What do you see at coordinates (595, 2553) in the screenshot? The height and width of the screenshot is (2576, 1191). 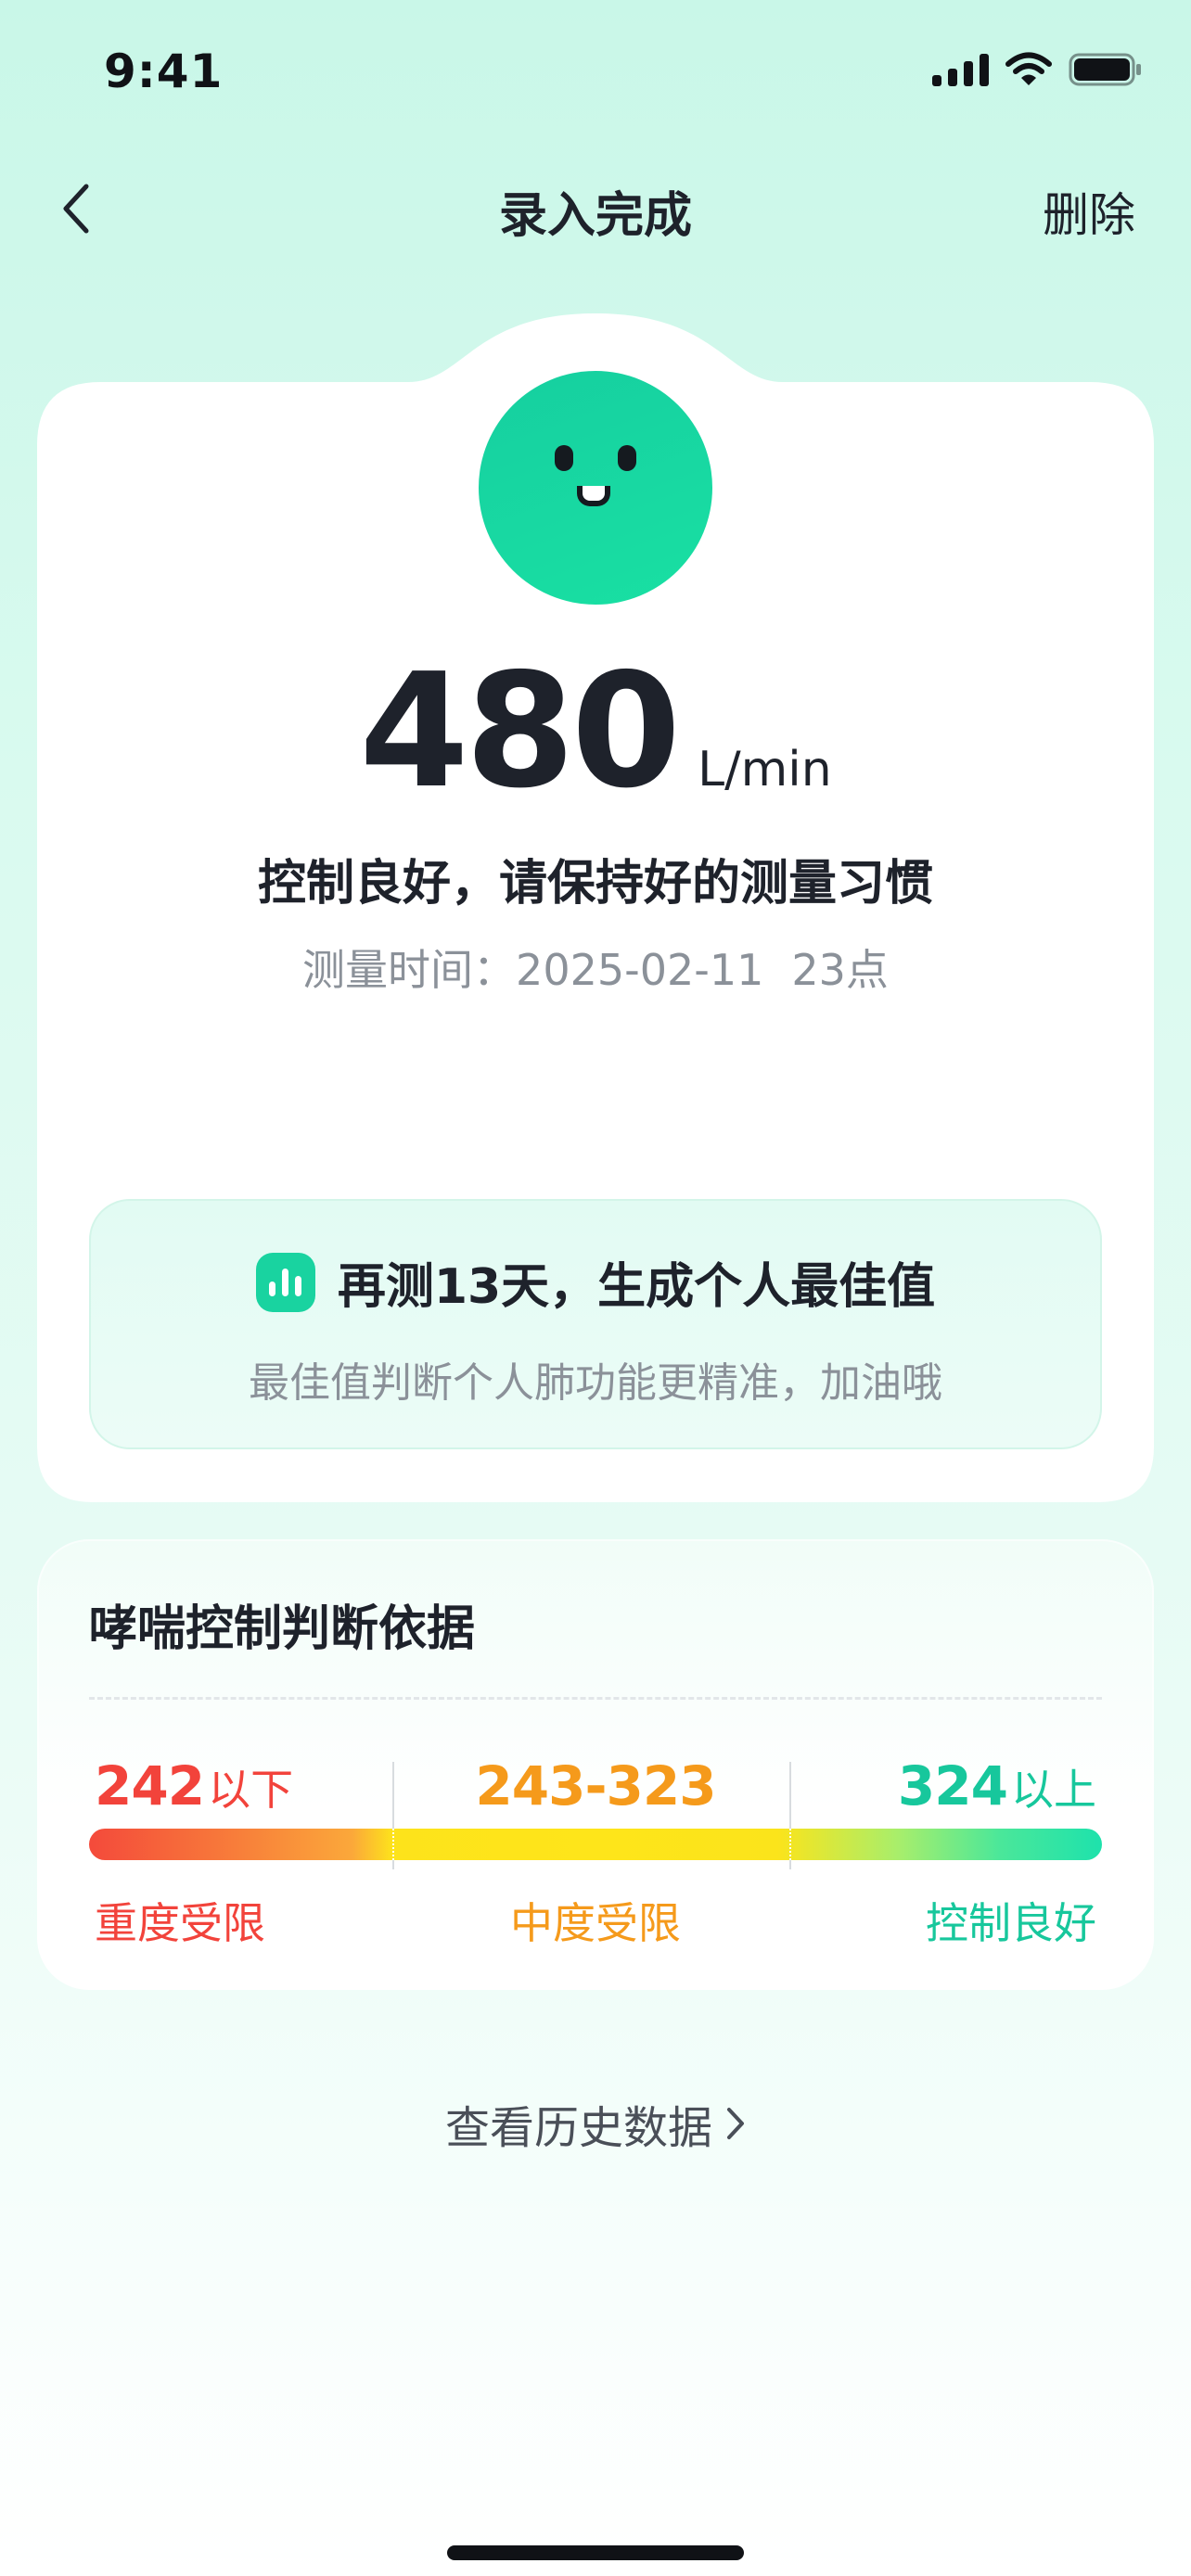 I see `home-indicator` at bounding box center [595, 2553].